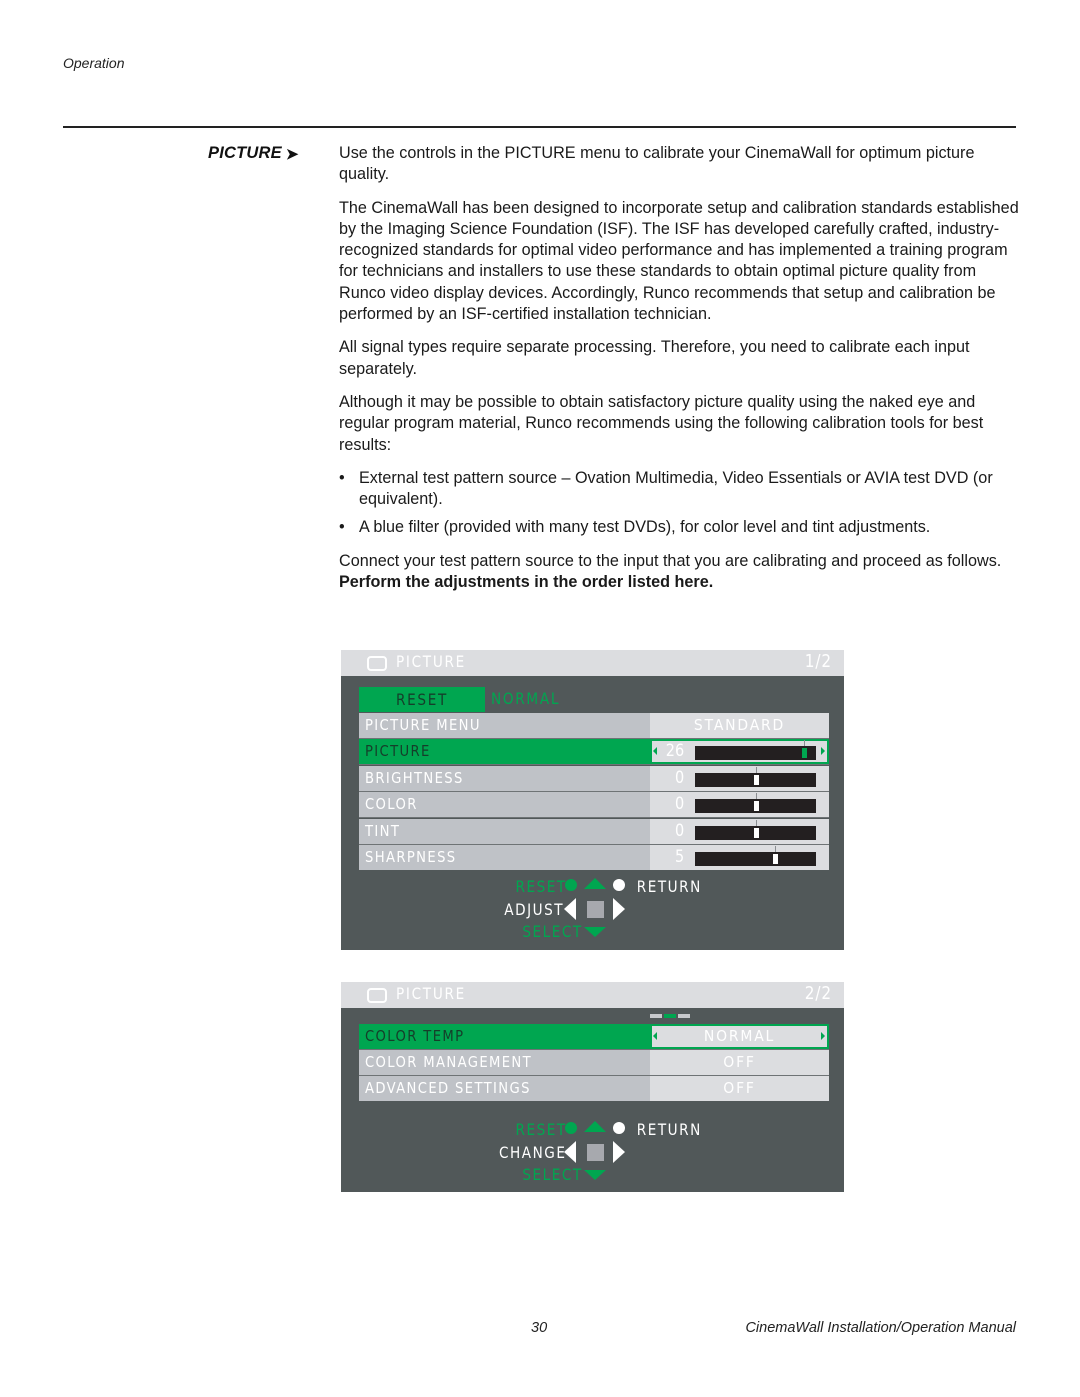 This screenshot has height=1397, width=1080. What do you see at coordinates (594, 804) in the screenshot?
I see `osd-row-color: COLOR 0` at bounding box center [594, 804].